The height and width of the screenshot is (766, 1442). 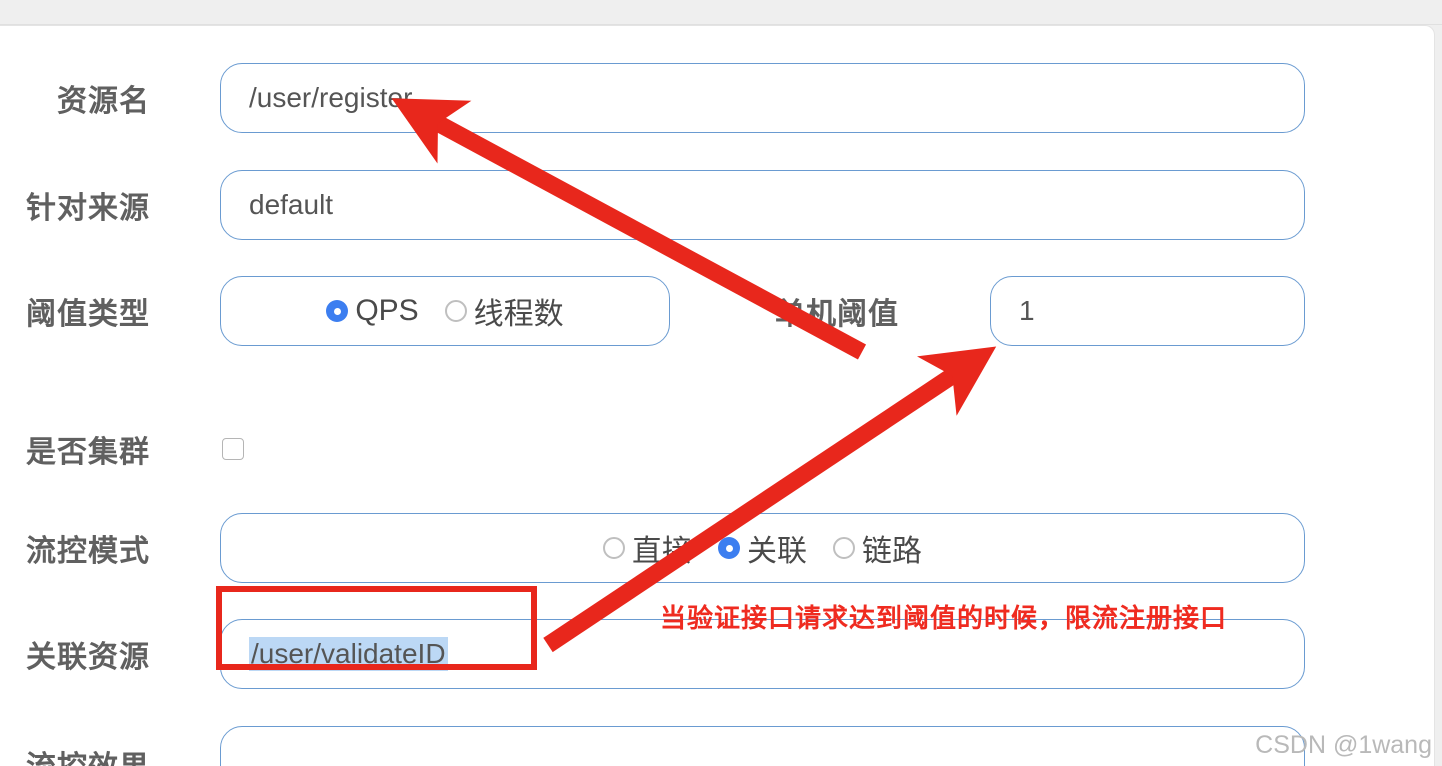 What do you see at coordinates (955, 762) in the screenshot?
I see `radio-flow-effect-queue-label: 排队等待` at bounding box center [955, 762].